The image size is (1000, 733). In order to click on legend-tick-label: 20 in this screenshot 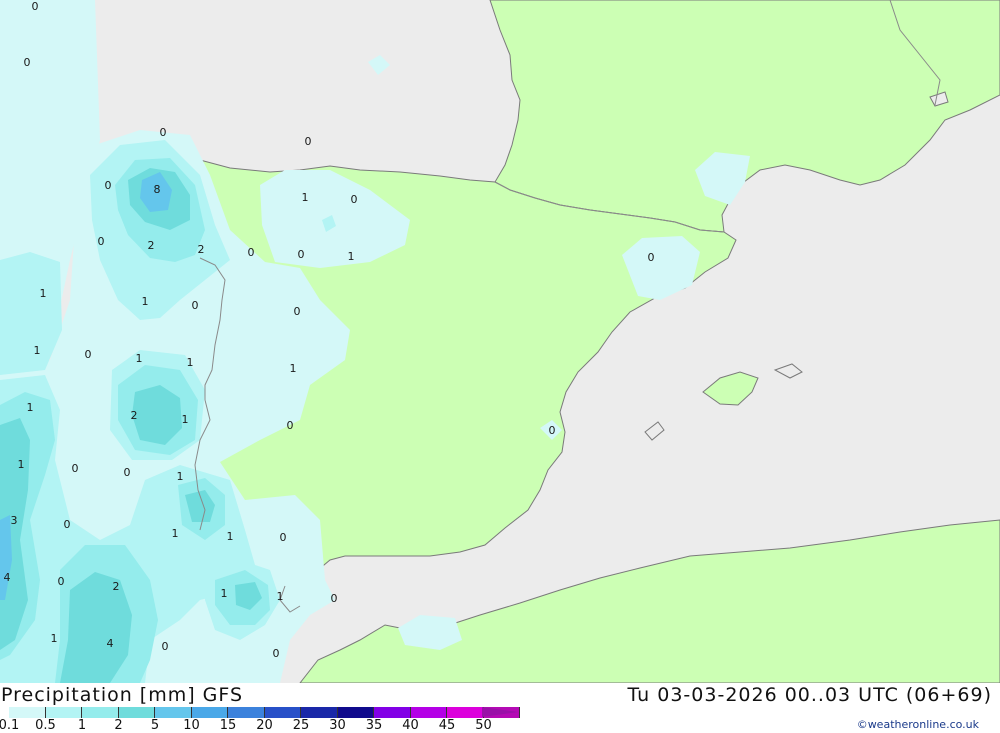, I will do `click(264, 725)`.